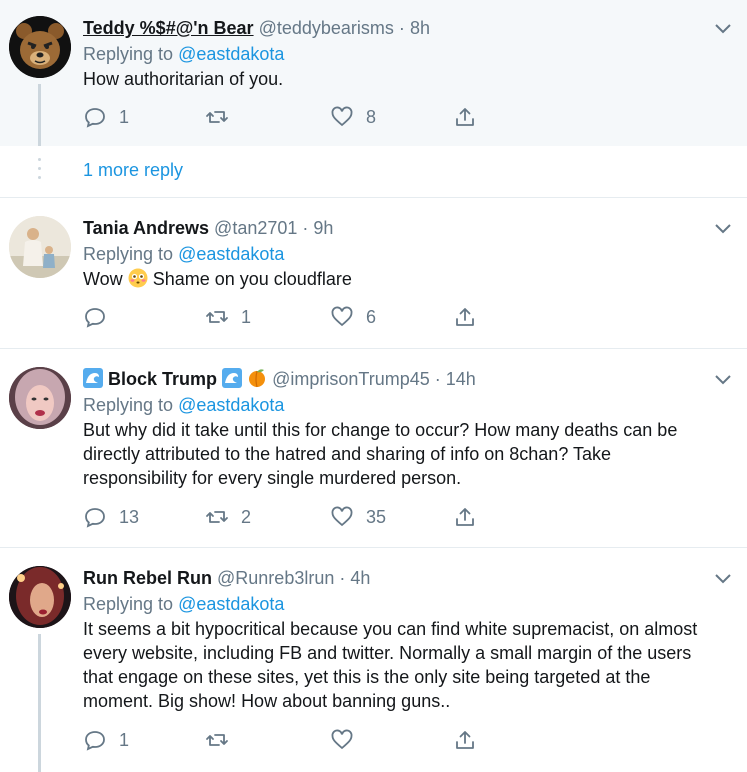 The width and height of the screenshot is (747, 772). I want to click on retweet-count: 1, so click(246, 316).